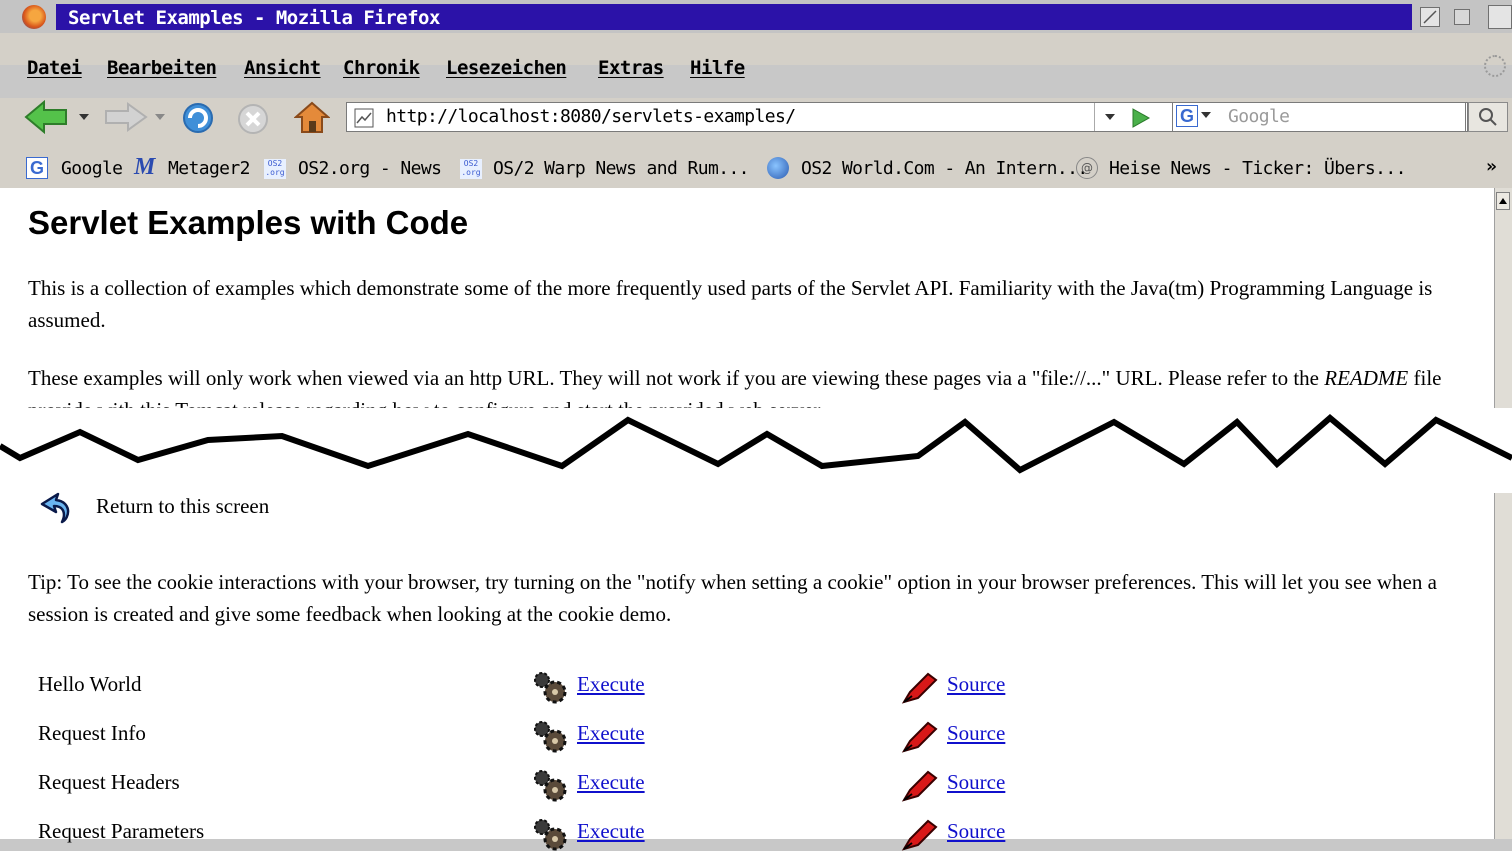 This screenshot has width=1512, height=851. I want to click on minimize-button, so click(1430, 17).